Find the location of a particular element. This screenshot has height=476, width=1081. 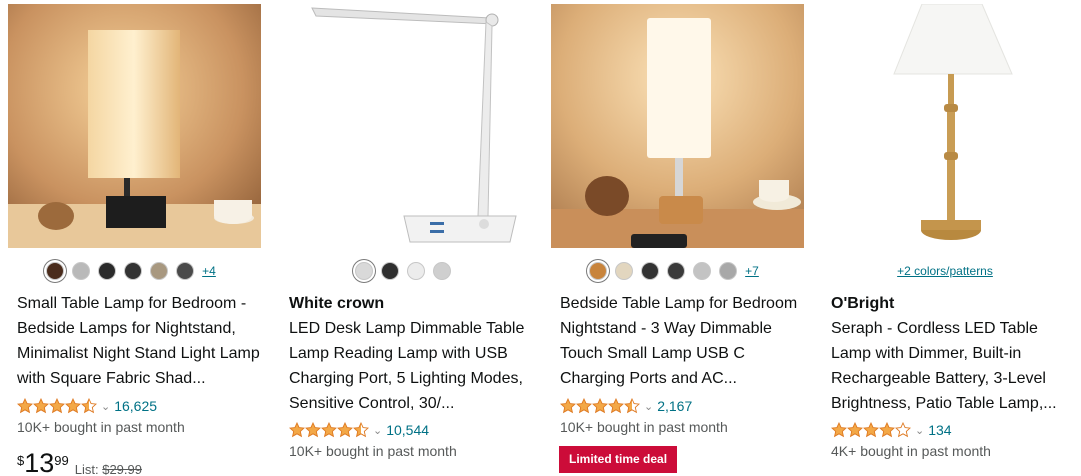

list-price: List: $29.99 is located at coordinates (108, 469).